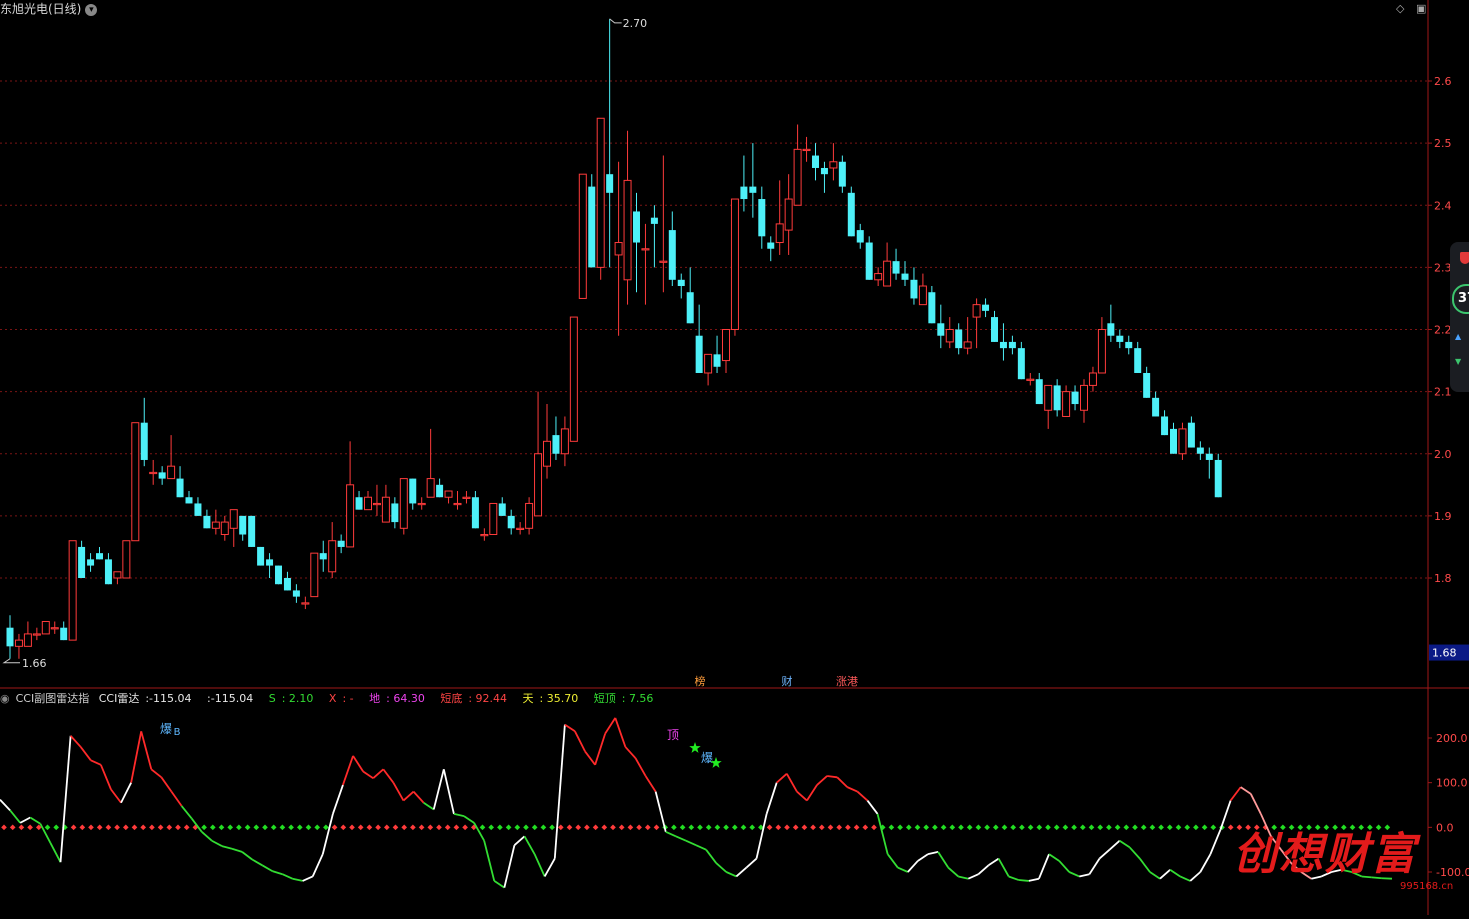 This screenshot has width=1469, height=919. What do you see at coordinates (1421, 8) in the screenshot?
I see `settings-icon: ▣` at bounding box center [1421, 8].